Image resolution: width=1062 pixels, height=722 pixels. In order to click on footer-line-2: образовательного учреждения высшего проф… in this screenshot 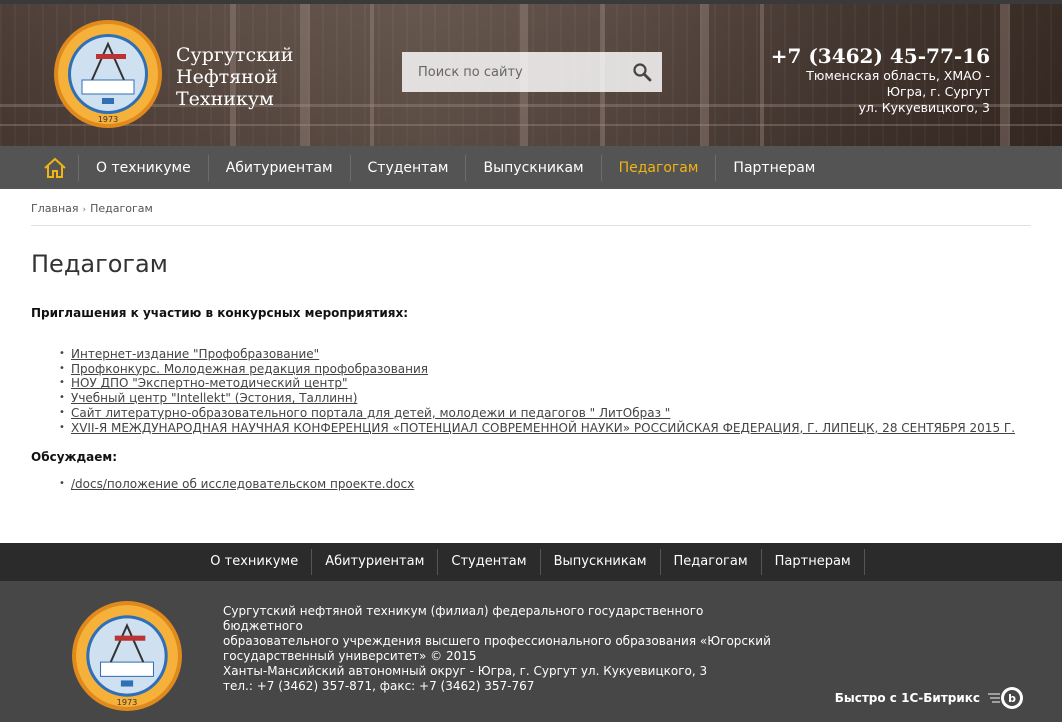, I will do `click(497, 641)`.